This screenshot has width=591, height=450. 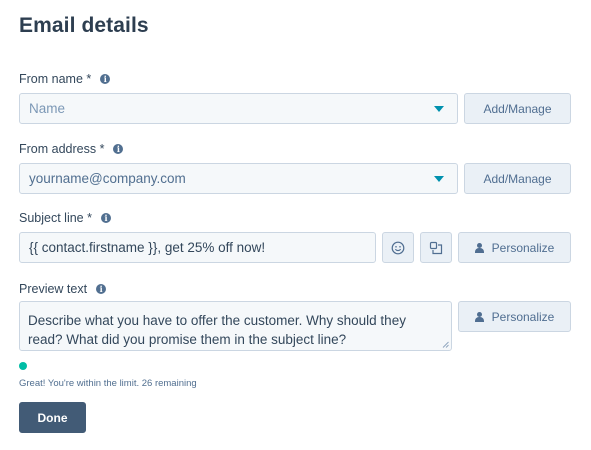 What do you see at coordinates (523, 316) in the screenshot?
I see `preview-personalize-label: Personalize` at bounding box center [523, 316].